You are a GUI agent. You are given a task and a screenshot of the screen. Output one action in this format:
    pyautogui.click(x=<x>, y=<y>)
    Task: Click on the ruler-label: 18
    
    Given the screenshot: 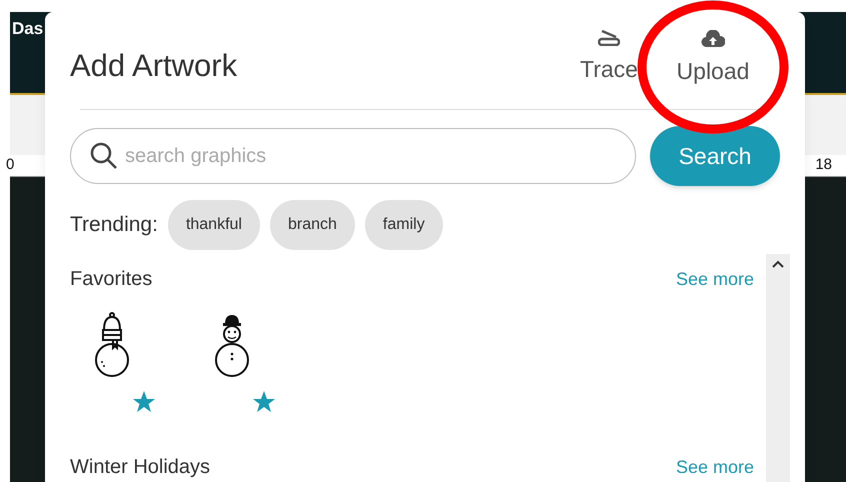 What is the action you would take?
    pyautogui.click(x=823, y=165)
    